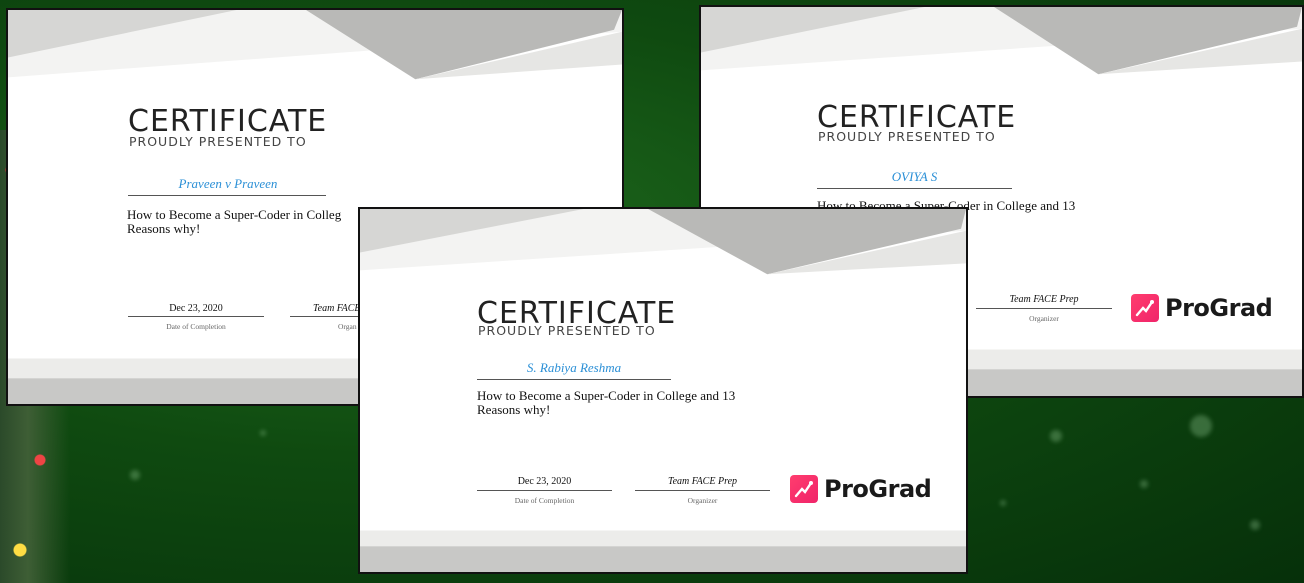 The image size is (1304, 583). I want to click on course-title-line: Reasons why!, so click(514, 409).